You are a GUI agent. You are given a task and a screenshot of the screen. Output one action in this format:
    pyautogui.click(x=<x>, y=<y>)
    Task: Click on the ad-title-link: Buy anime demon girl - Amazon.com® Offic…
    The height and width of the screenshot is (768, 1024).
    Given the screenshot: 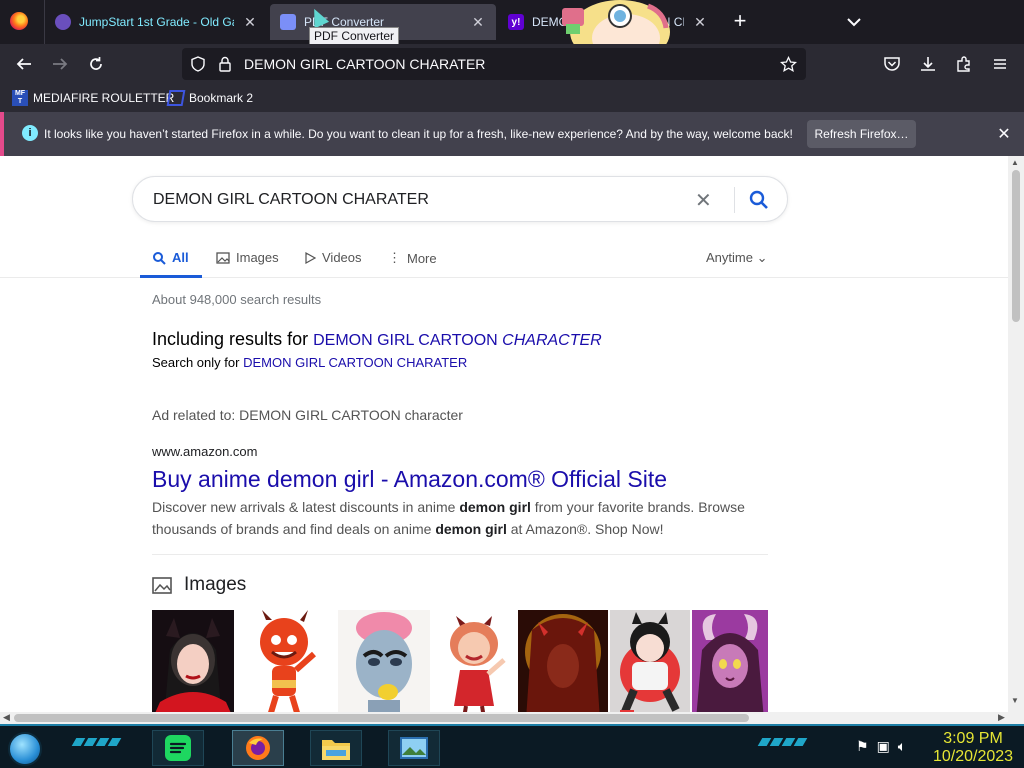 What is the action you would take?
    pyautogui.click(x=409, y=479)
    